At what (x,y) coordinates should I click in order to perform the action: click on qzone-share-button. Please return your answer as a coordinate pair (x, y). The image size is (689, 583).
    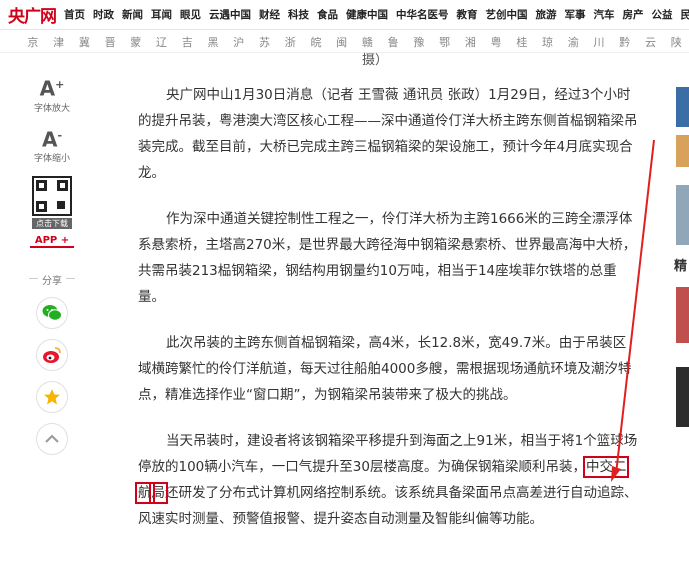
    Looking at the image, I should click on (52, 397).